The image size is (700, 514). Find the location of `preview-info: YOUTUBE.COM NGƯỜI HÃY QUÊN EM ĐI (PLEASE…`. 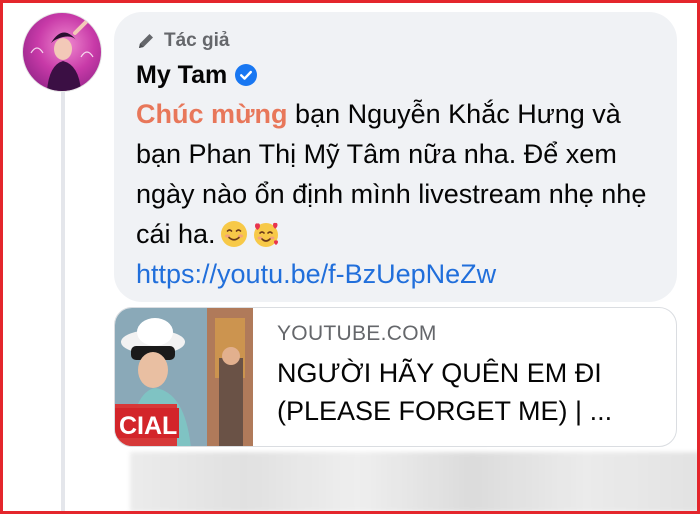

preview-info: YOUTUBE.COM NGƯỜI HÃY QUÊN EM ĐI (PLEASE… is located at coordinates (467, 376).